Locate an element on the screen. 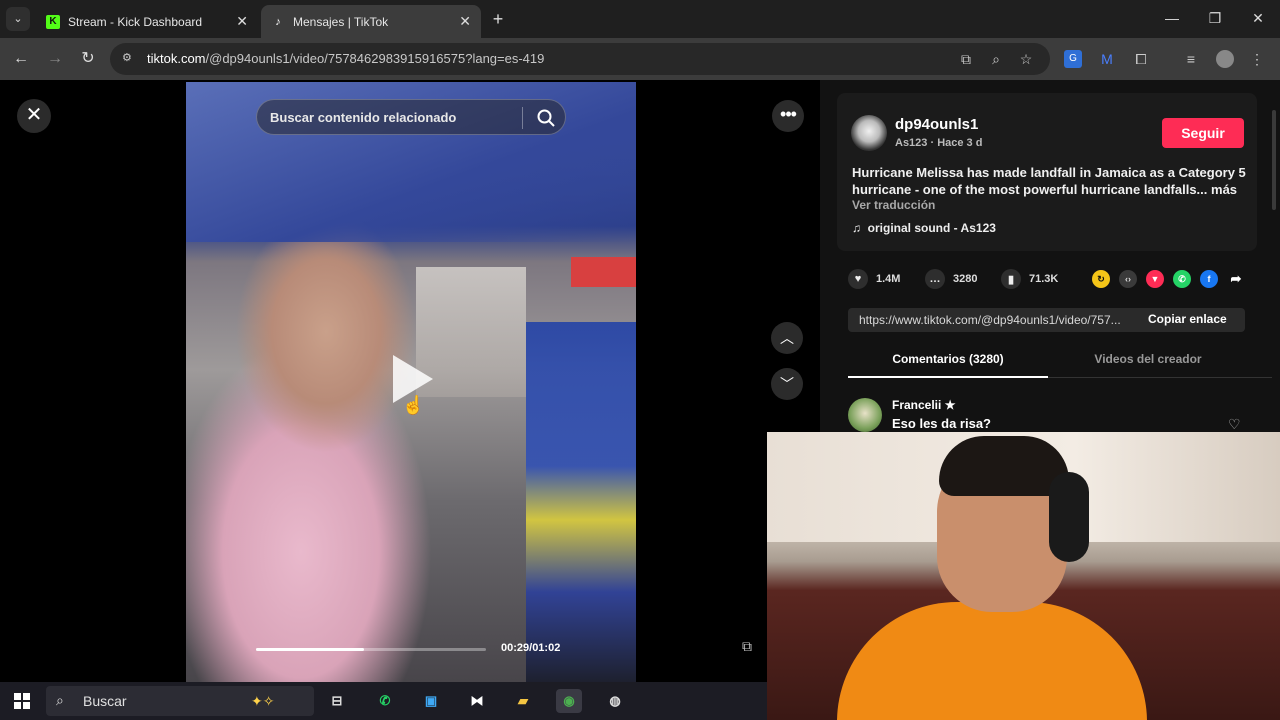 This screenshot has height=720, width=1280. comment-item: Francelii ★ Eso les da risa? ♡ is located at coordinates (1060, 416).